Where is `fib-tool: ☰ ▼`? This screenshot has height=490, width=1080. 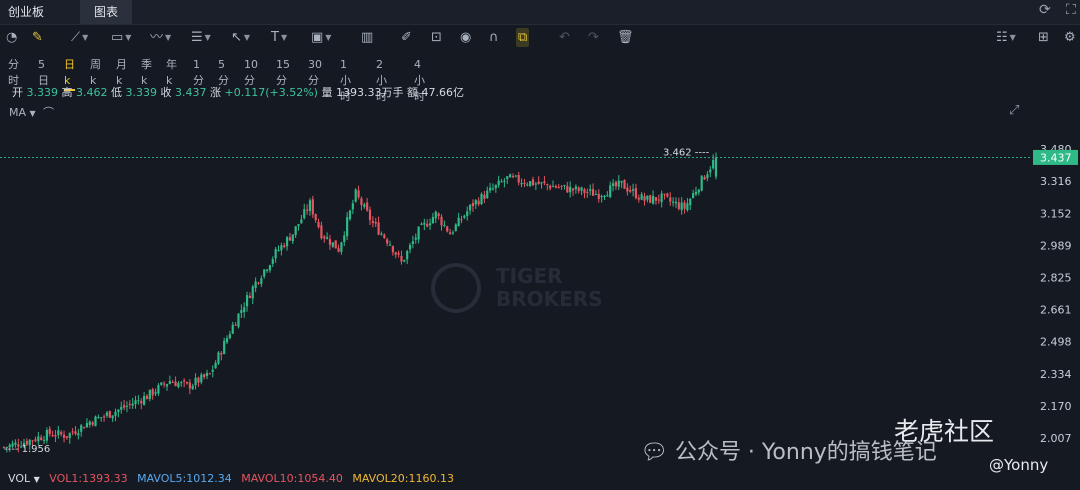
fib-tool: ☰ ▼ is located at coordinates (201, 37).